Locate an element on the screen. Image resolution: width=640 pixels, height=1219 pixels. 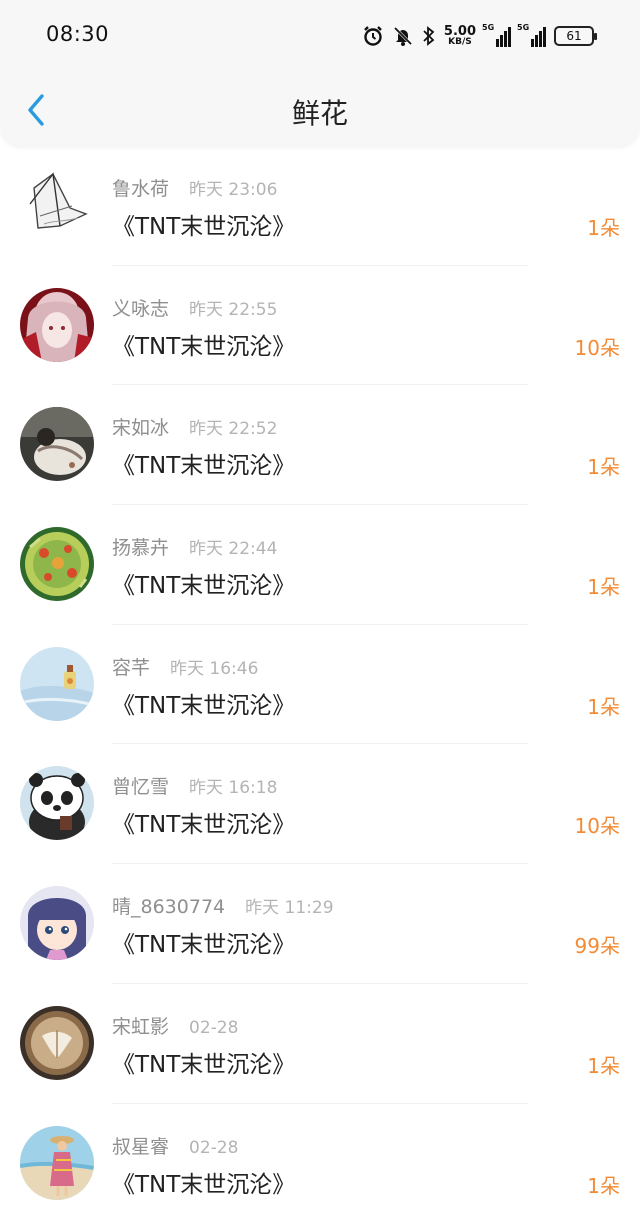
list-item: 叔星睿 02-28 《TNT末世沉沦》 1朵 is located at coordinates (320, 1161).